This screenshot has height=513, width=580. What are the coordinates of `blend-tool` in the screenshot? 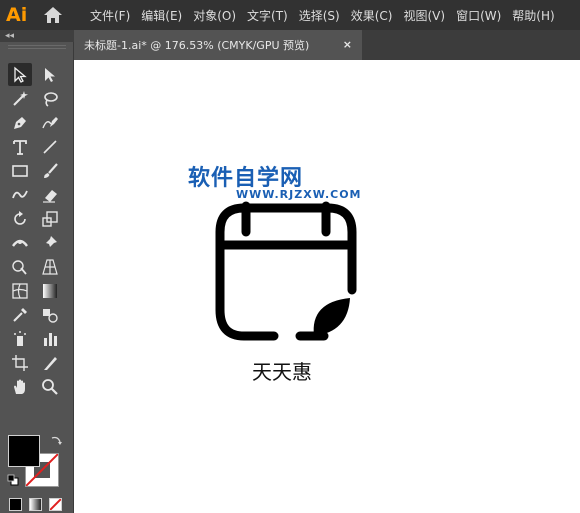 It's located at (50, 314).